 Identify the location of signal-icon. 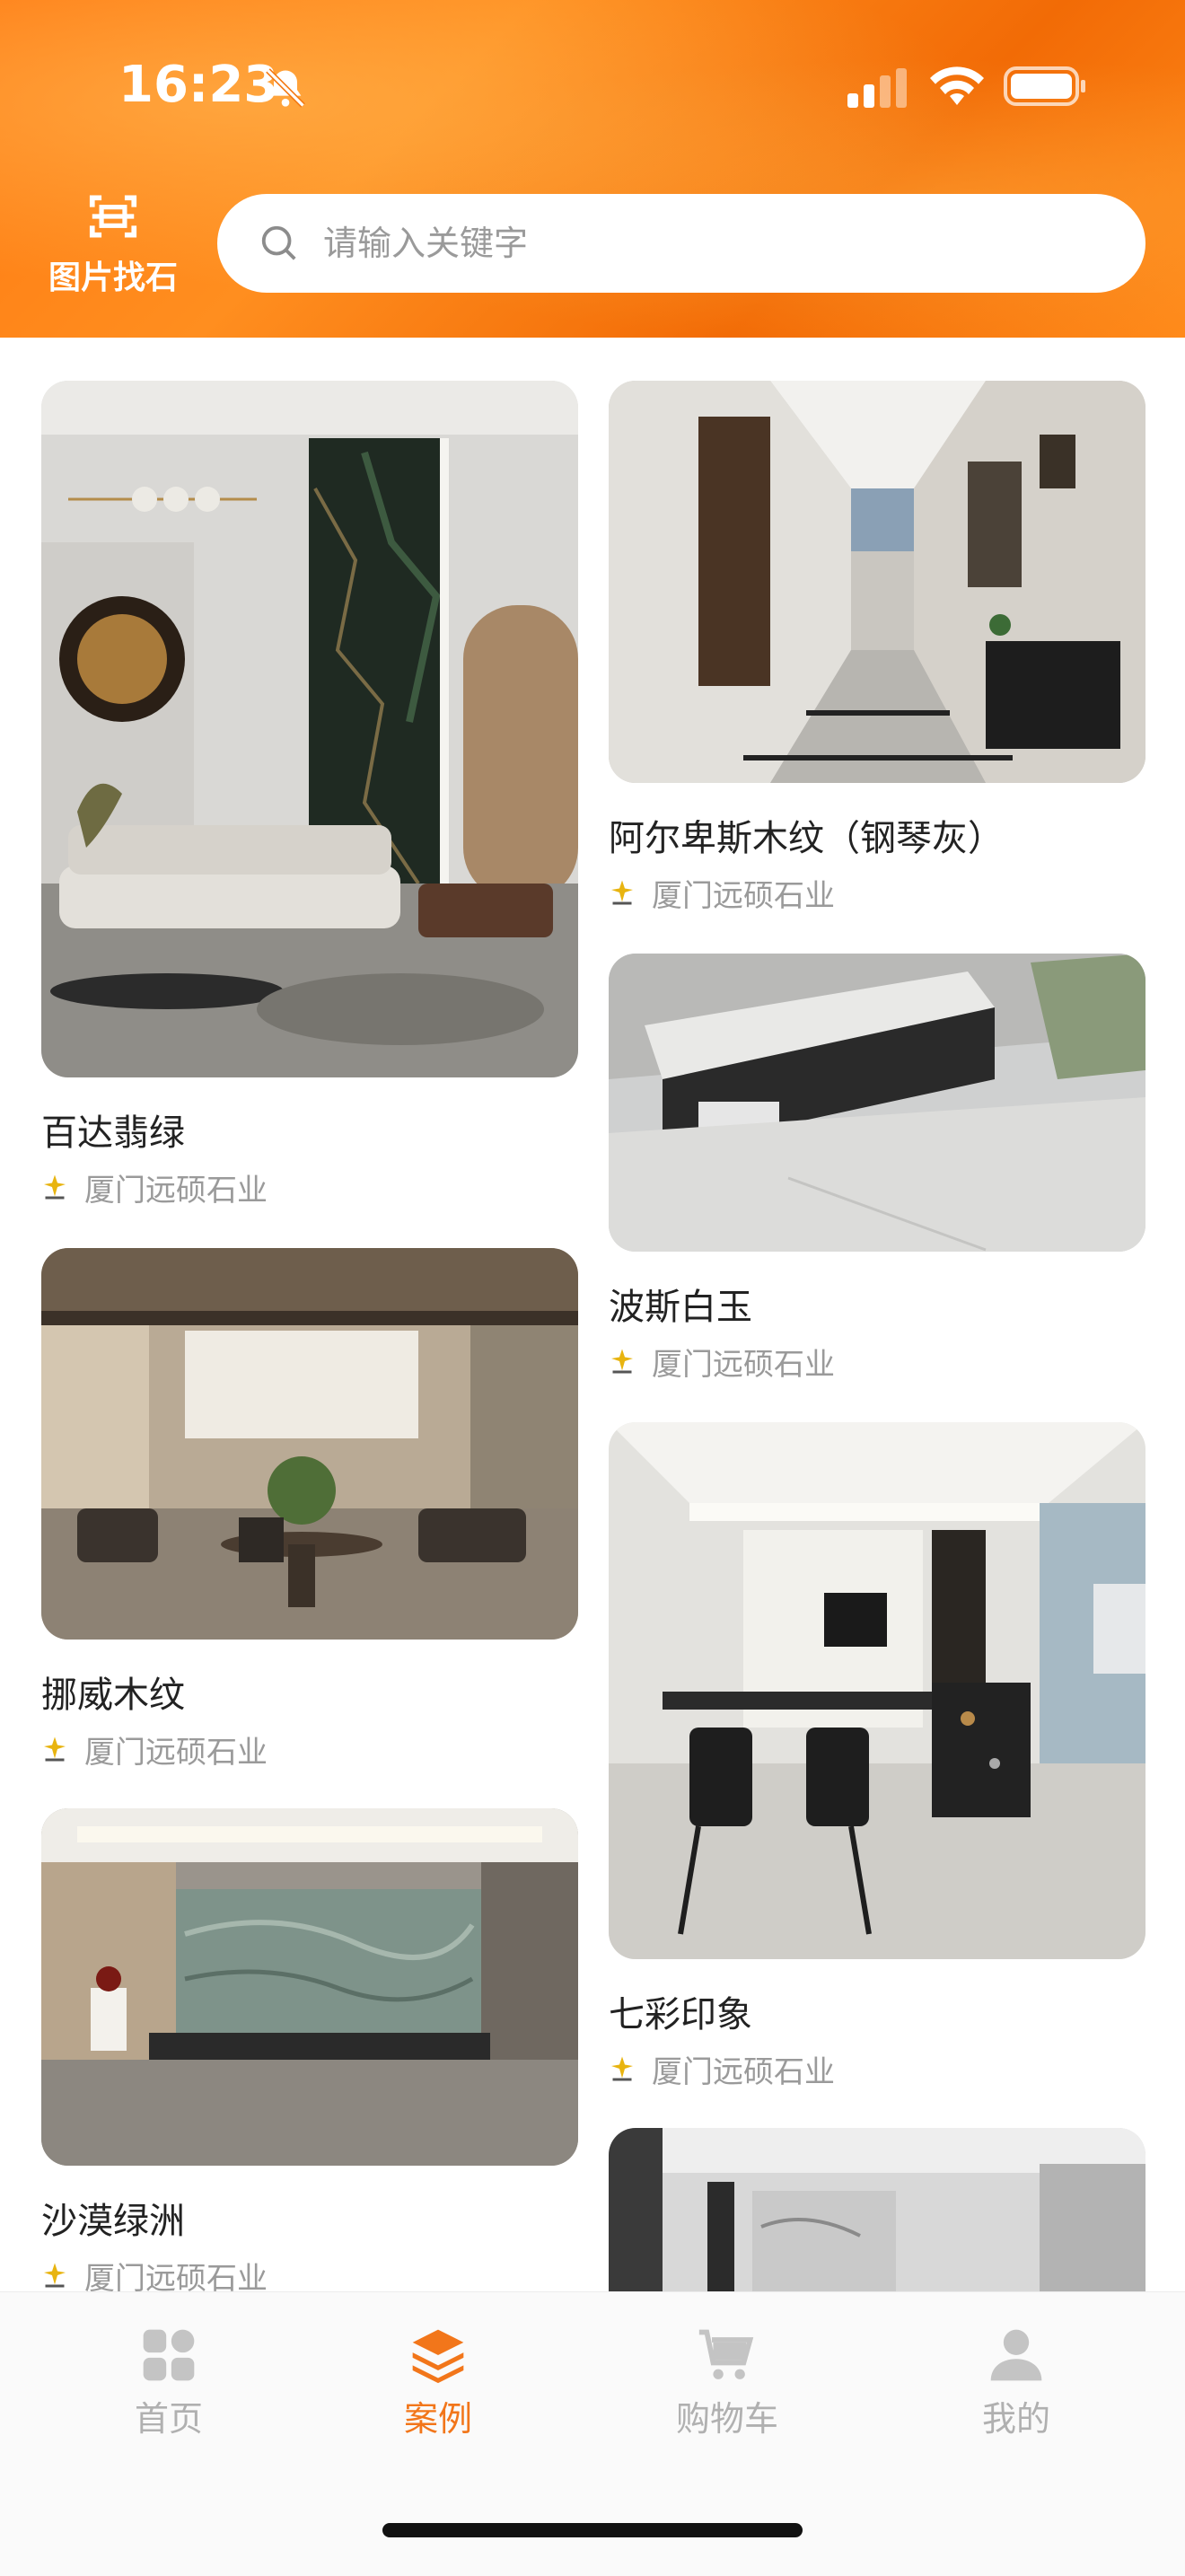
(877, 88).